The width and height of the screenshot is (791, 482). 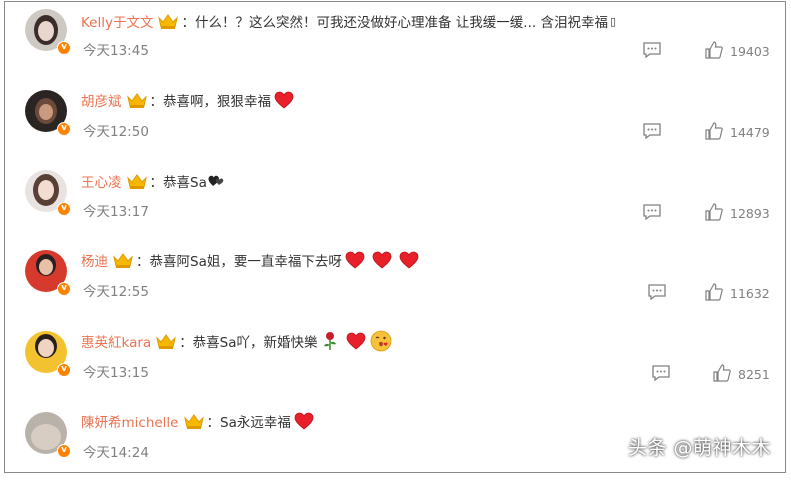 I want to click on timestamp: 今天13:17, so click(x=116, y=212).